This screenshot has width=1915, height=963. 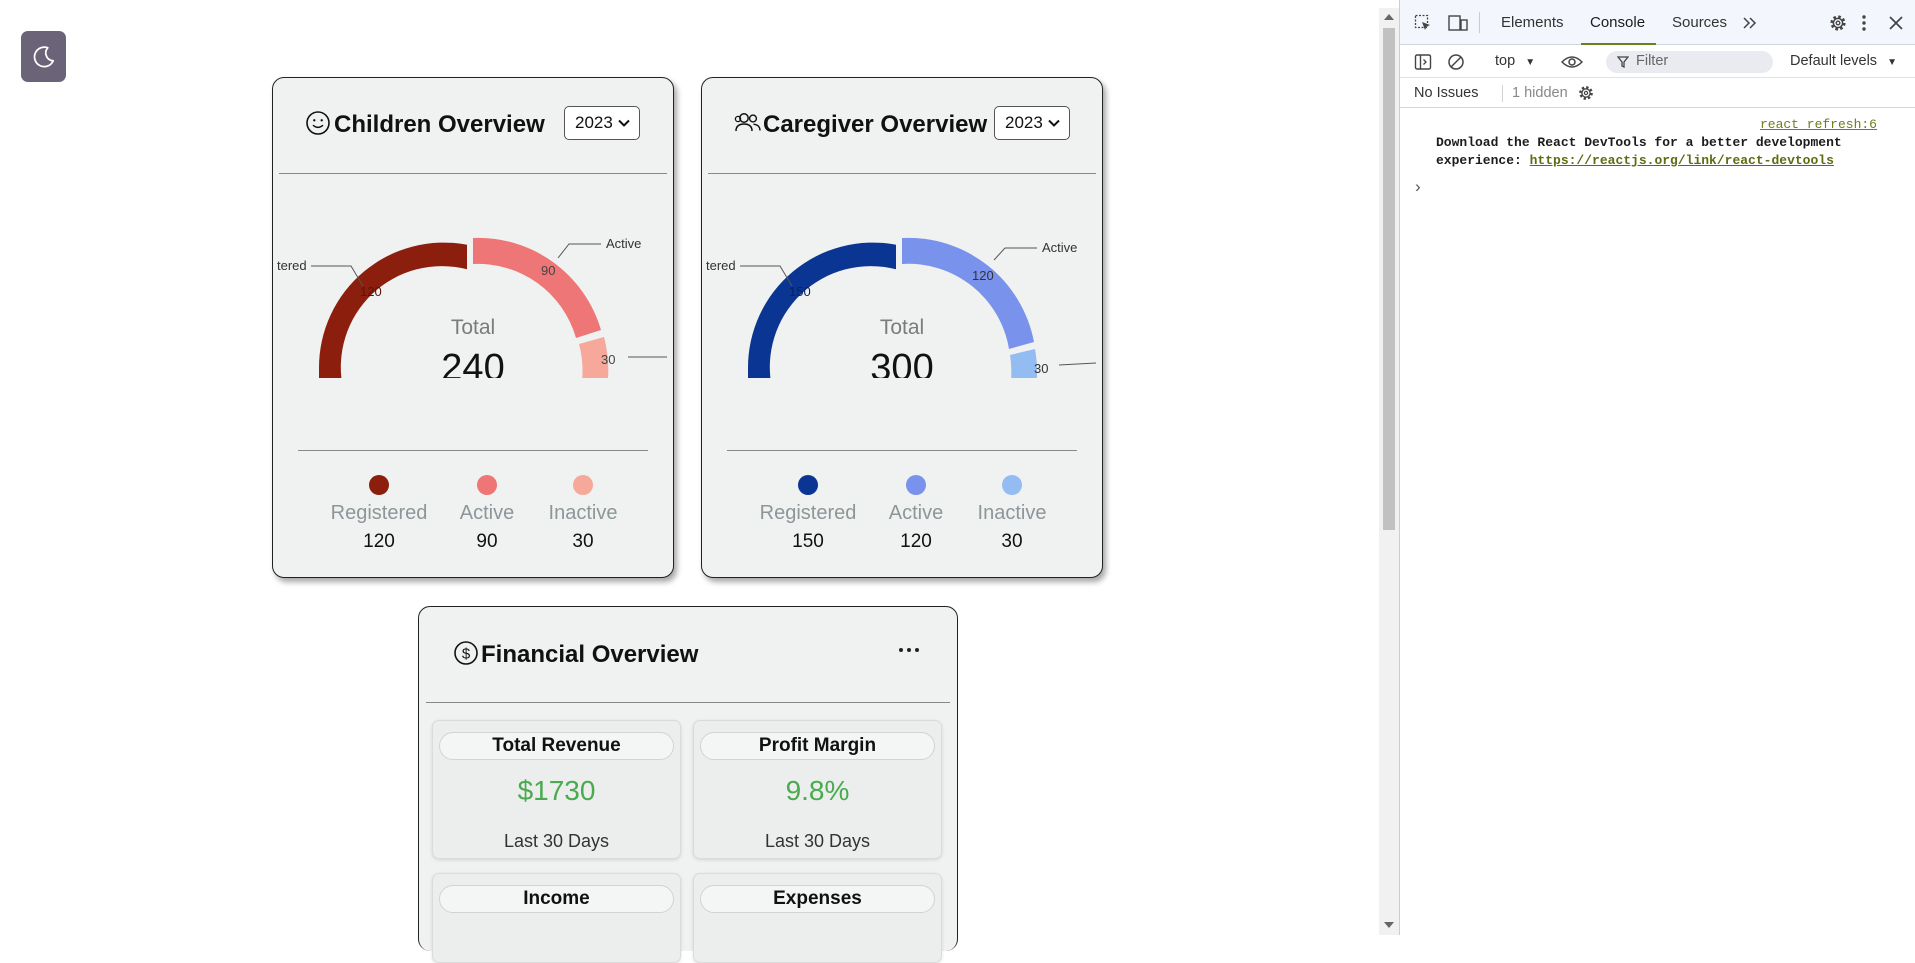 I want to click on tab-console: Console, so click(x=1617, y=22).